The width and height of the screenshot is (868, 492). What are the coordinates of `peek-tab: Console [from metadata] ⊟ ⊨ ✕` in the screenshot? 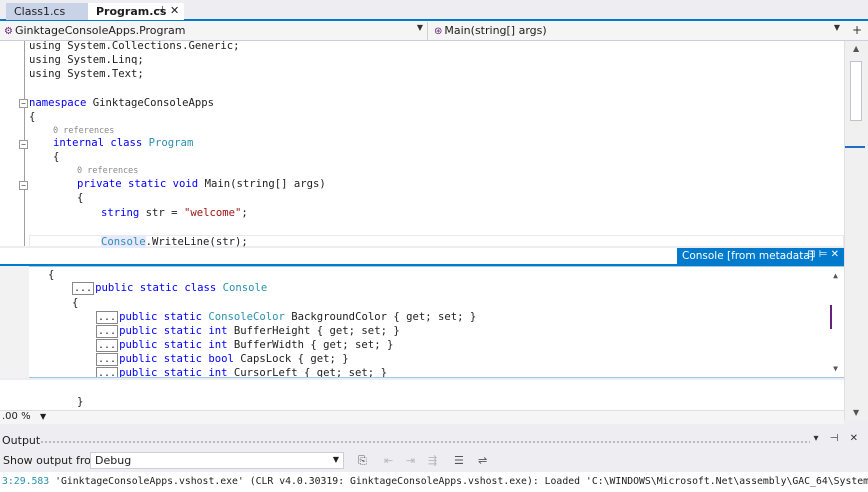 It's located at (760, 257).